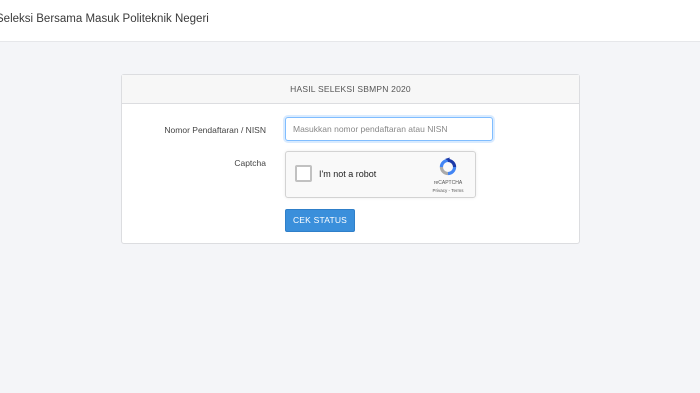 This screenshot has height=393, width=700. I want to click on recaptcha-privacy-link: Privacy, so click(440, 190).